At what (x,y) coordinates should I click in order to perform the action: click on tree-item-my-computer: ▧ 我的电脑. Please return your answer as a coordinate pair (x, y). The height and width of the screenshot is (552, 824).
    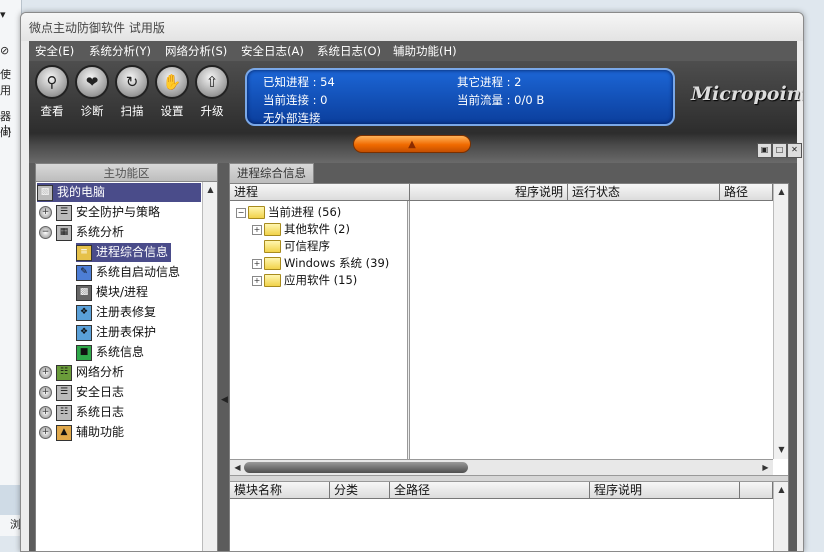
    Looking at the image, I should click on (119, 192).